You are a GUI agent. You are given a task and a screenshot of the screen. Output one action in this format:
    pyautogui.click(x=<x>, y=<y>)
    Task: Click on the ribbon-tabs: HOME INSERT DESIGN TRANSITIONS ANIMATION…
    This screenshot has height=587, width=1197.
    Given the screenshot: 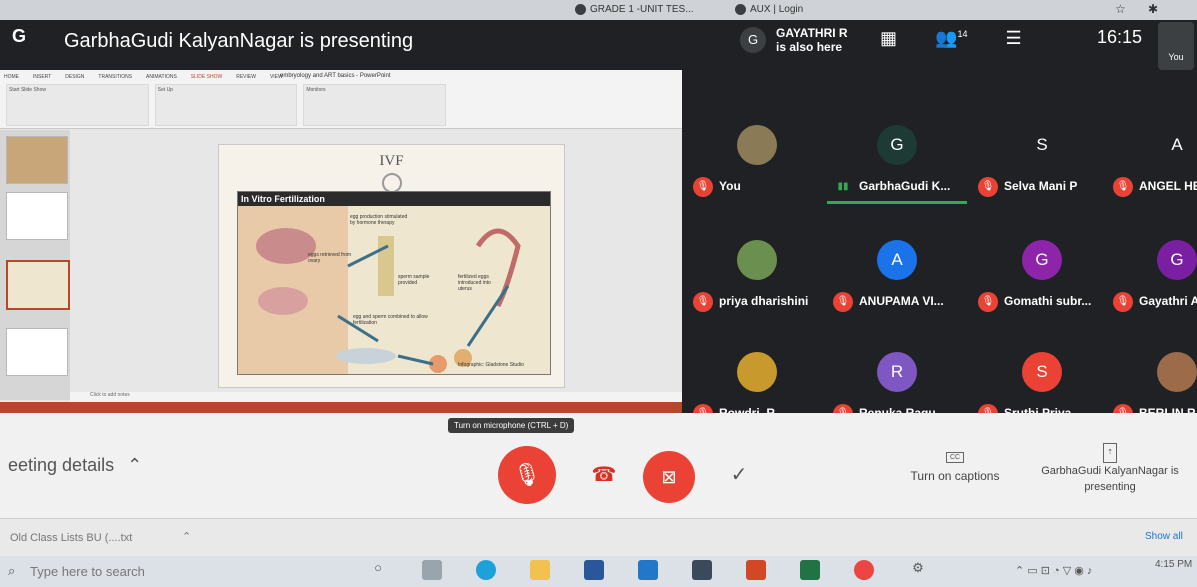 What is the action you would take?
    pyautogui.click(x=143, y=77)
    